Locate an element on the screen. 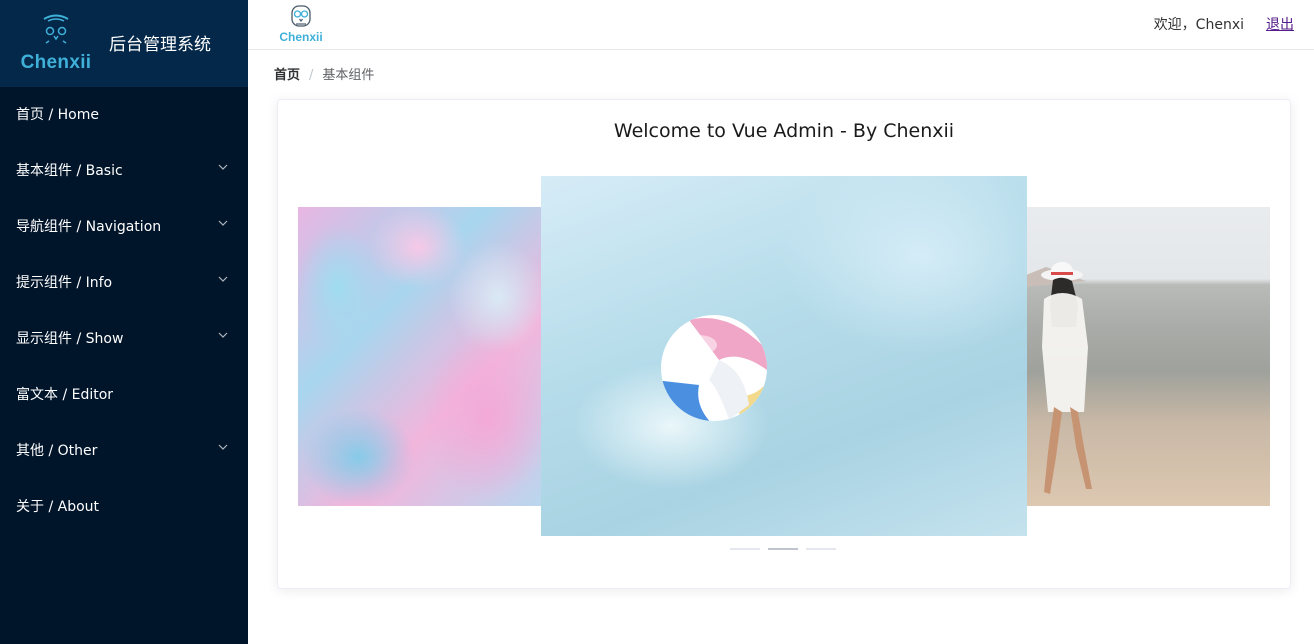  brand-header: Chenxii 后台管理系统 is located at coordinates (124, 43).